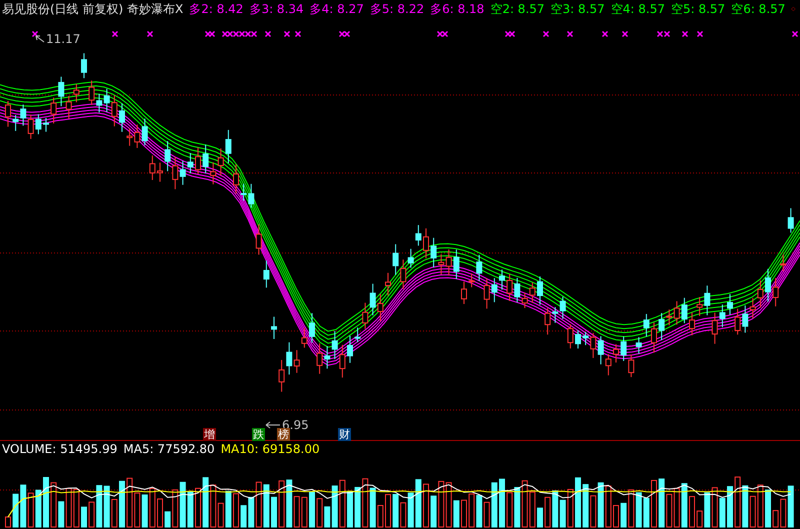  What do you see at coordinates (758, 9) in the screenshot?
I see `indicator-reading: 空6: 8.57` at bounding box center [758, 9].